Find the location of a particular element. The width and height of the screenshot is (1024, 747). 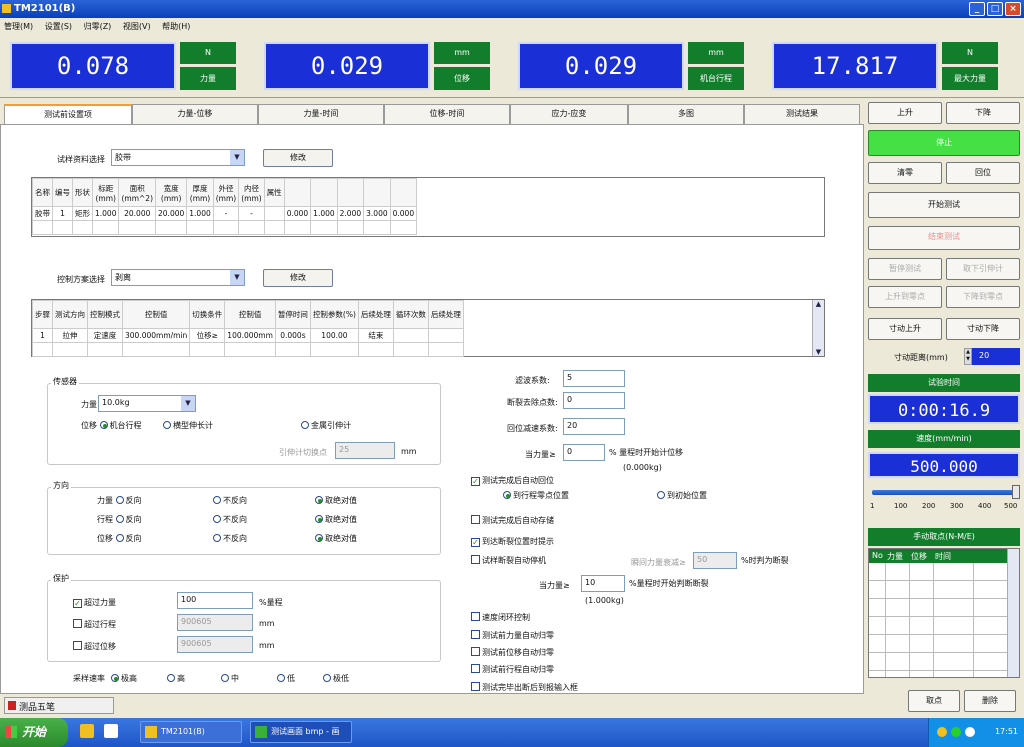

radio-disp-reverse is located at coordinates (119, 538).